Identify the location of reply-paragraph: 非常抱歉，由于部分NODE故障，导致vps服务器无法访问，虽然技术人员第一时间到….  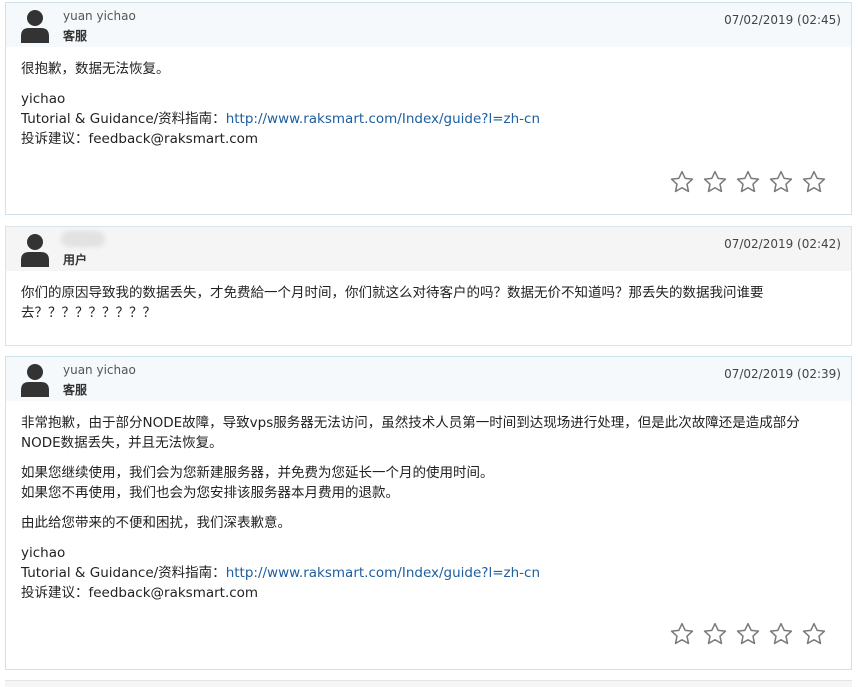
(410, 433).